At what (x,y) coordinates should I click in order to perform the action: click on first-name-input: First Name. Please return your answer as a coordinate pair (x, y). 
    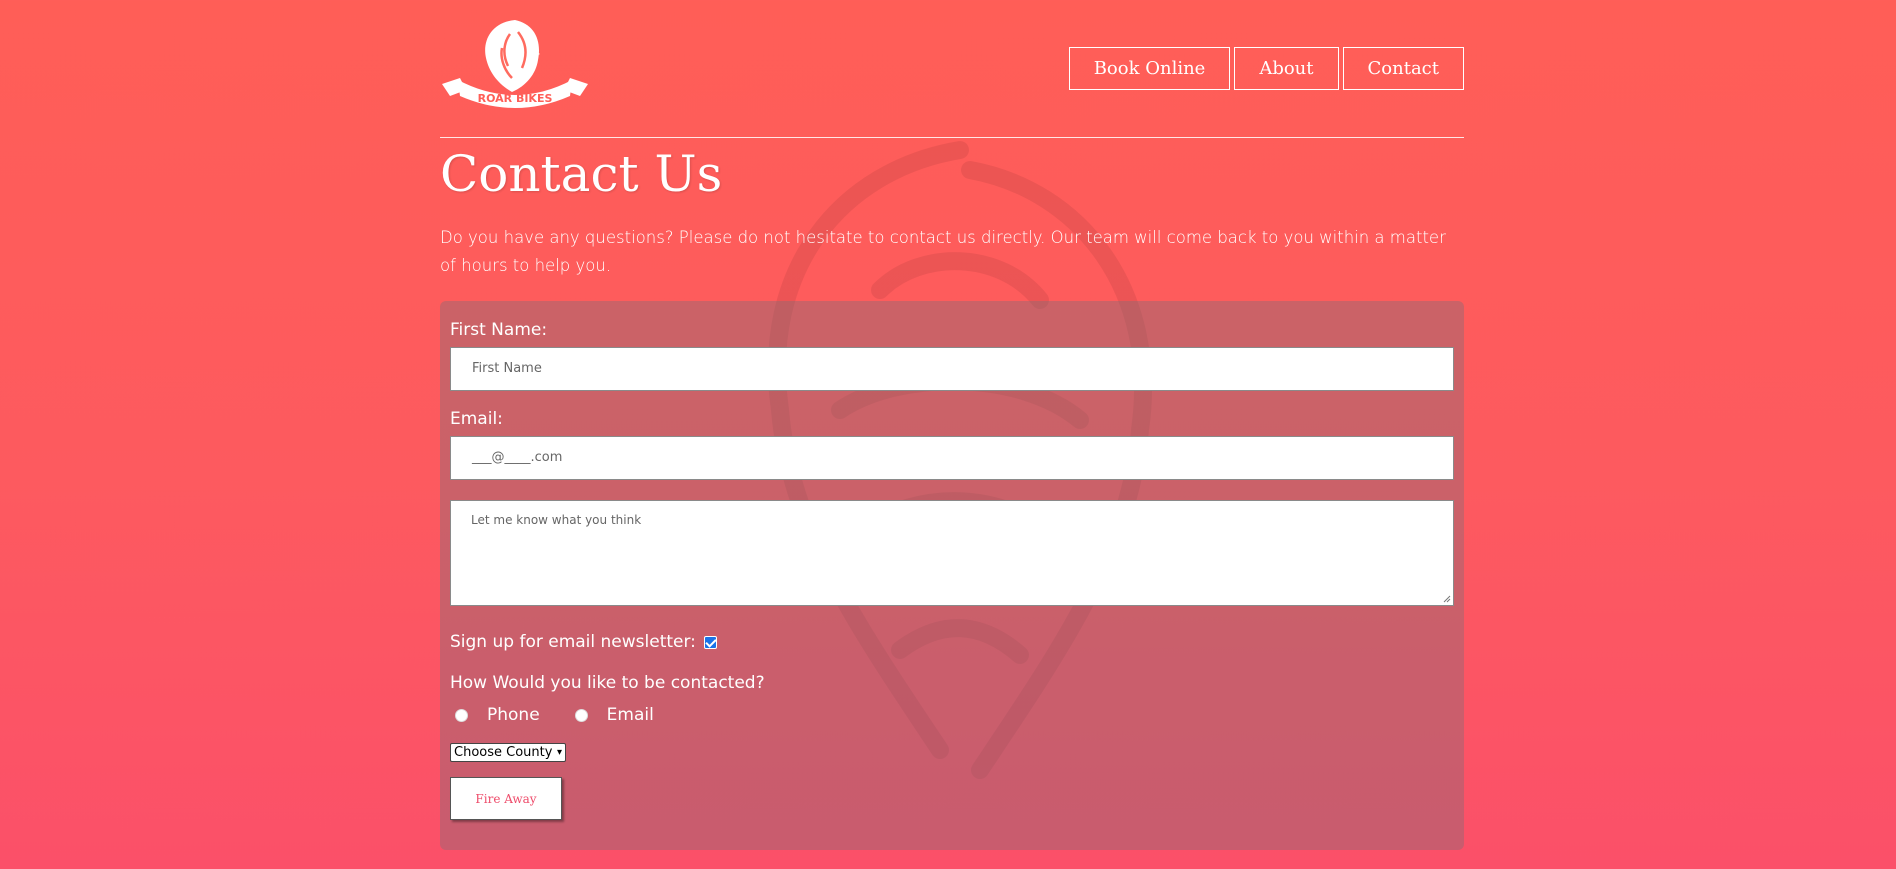
    Looking at the image, I should click on (952, 369).